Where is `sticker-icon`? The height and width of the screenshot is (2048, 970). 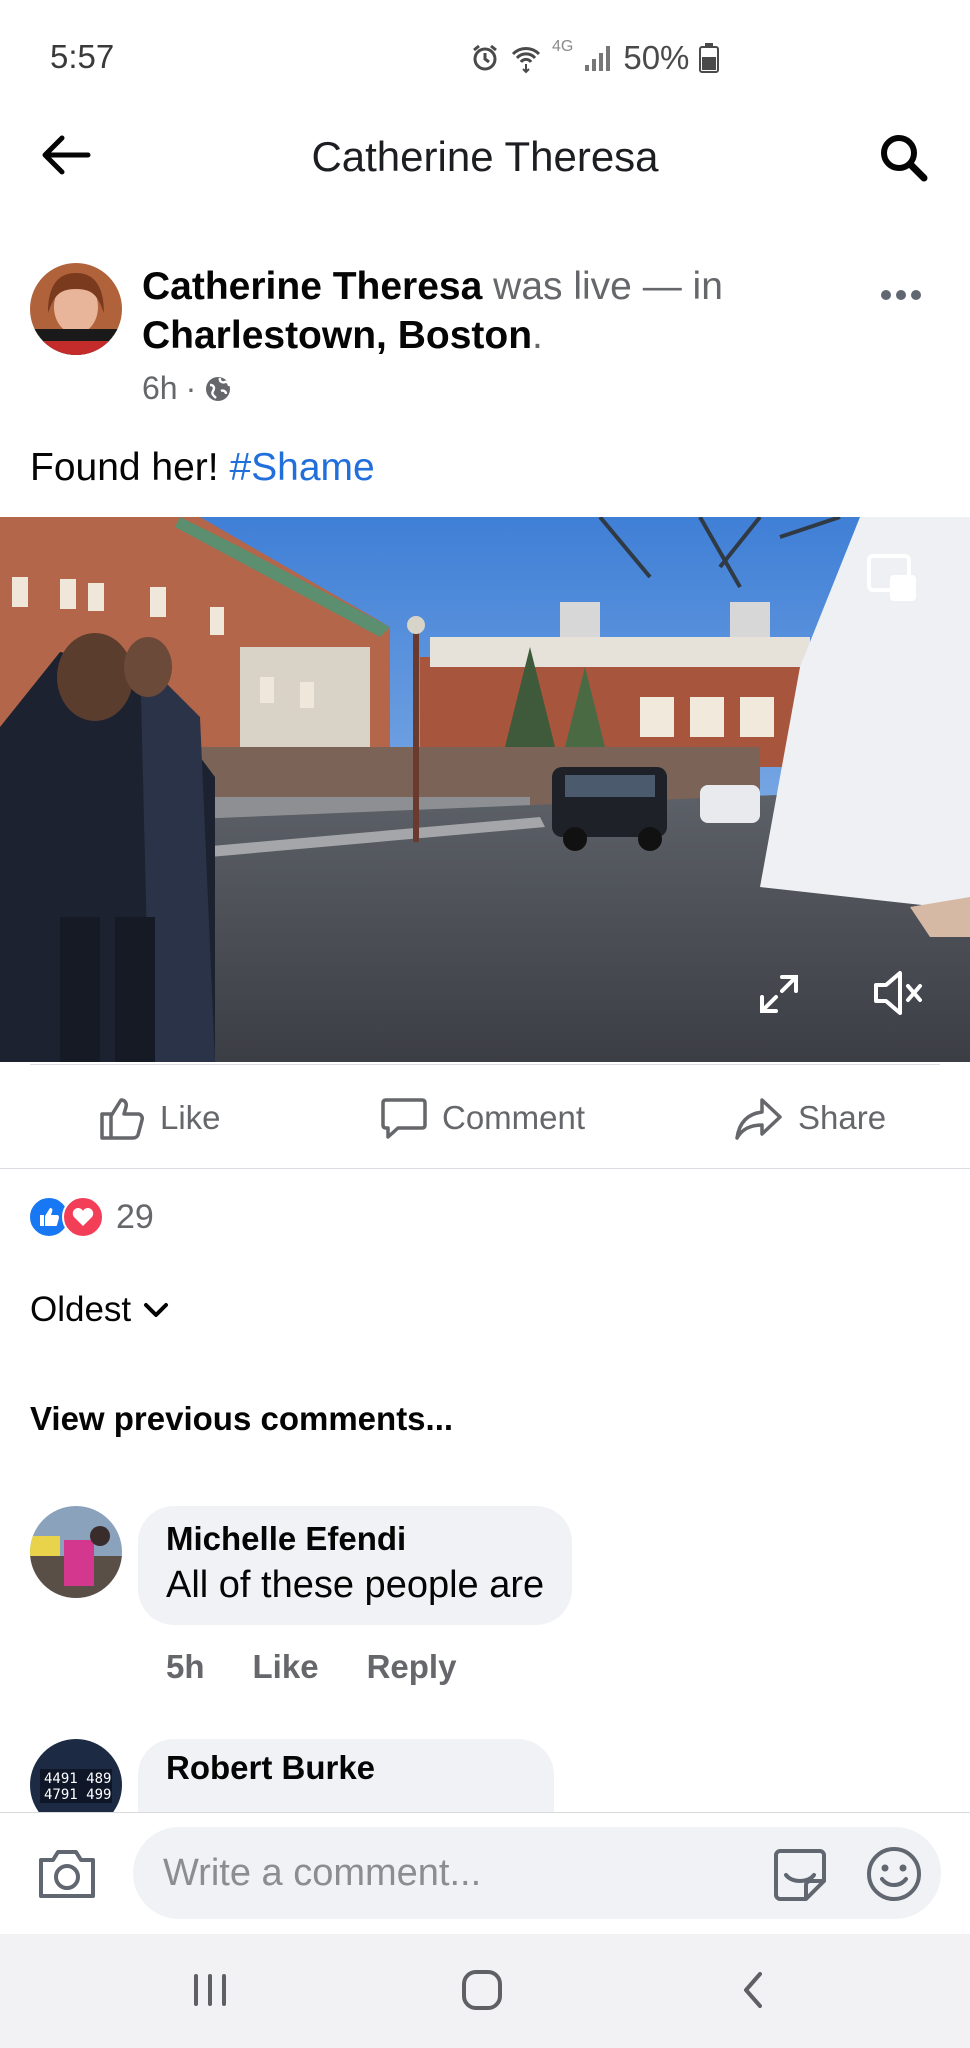 sticker-icon is located at coordinates (800, 1875).